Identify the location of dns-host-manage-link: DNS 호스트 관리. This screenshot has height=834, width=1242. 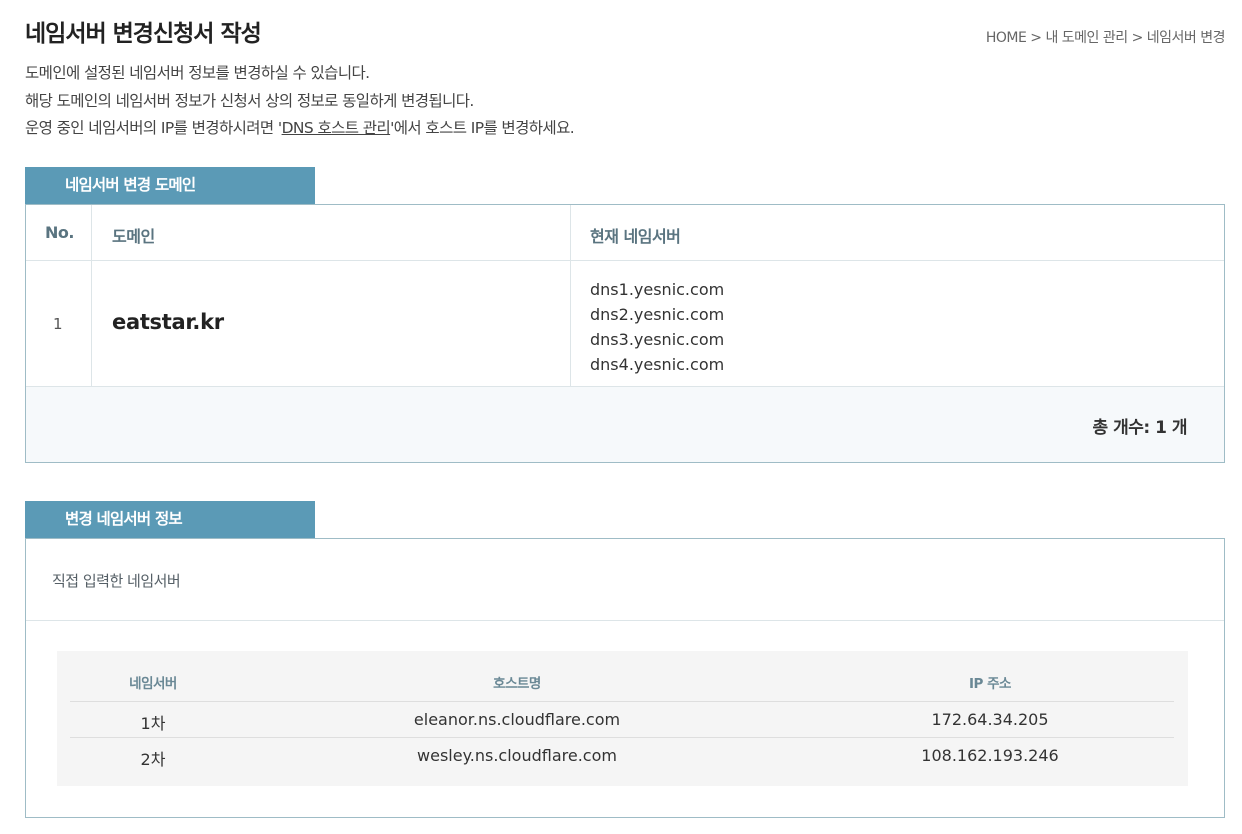
(336, 128).